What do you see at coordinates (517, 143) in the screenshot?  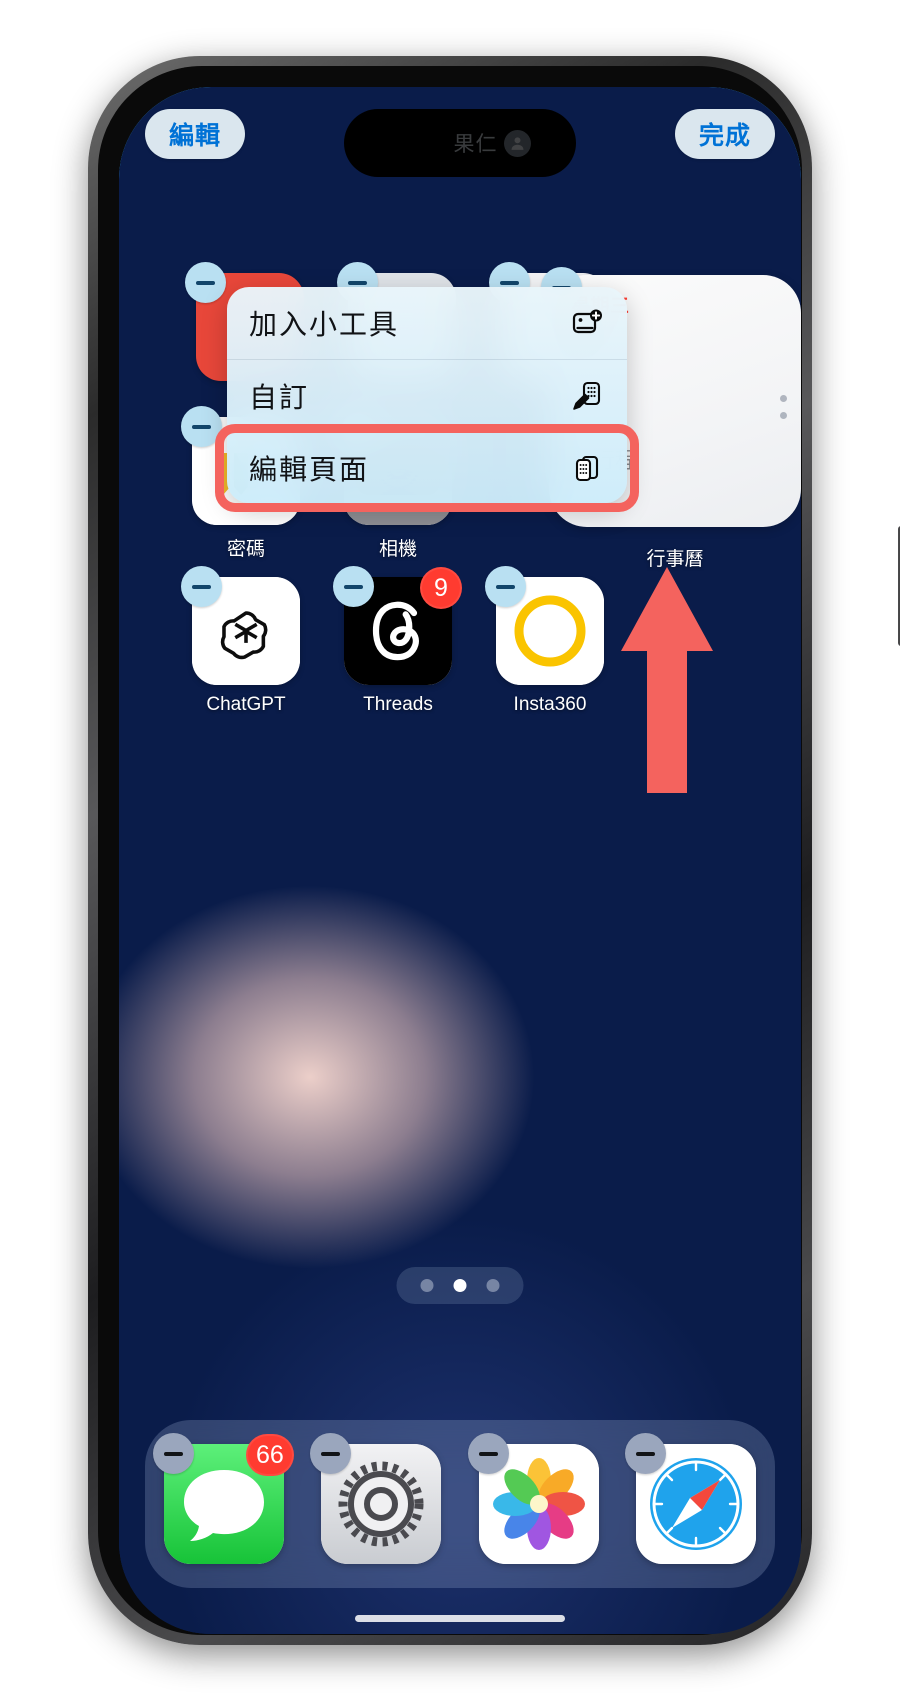 I see `person-icon` at bounding box center [517, 143].